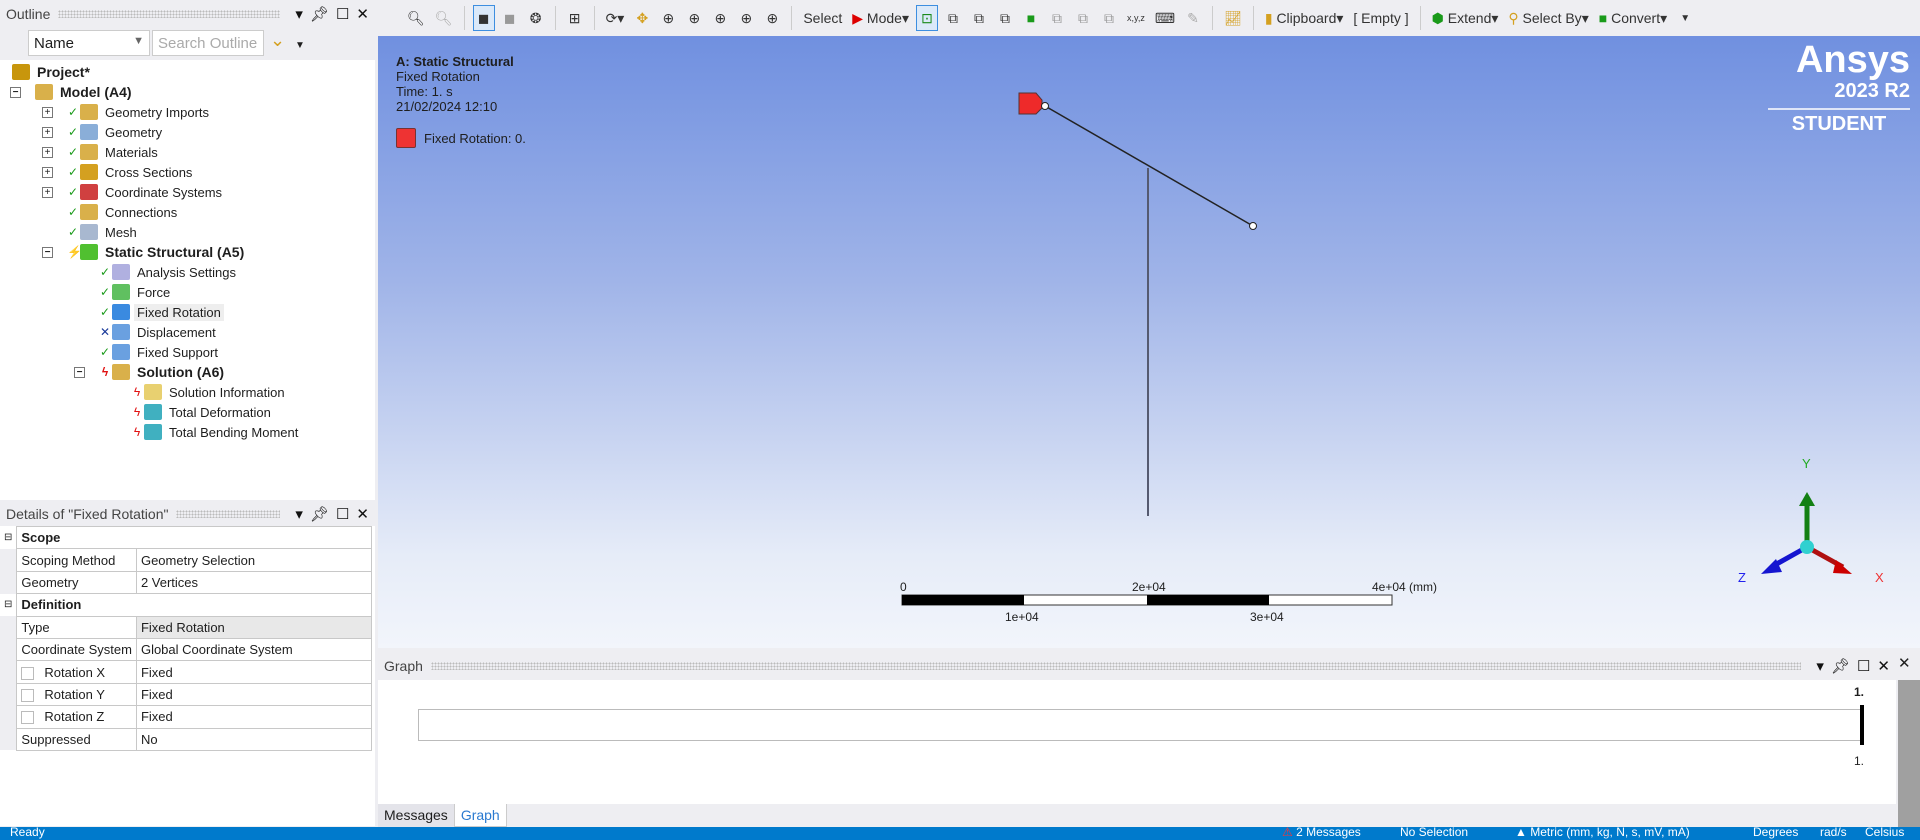  Describe the element at coordinates (880, 18) in the screenshot. I see `mode-button: ▶ Mode ▾` at that location.